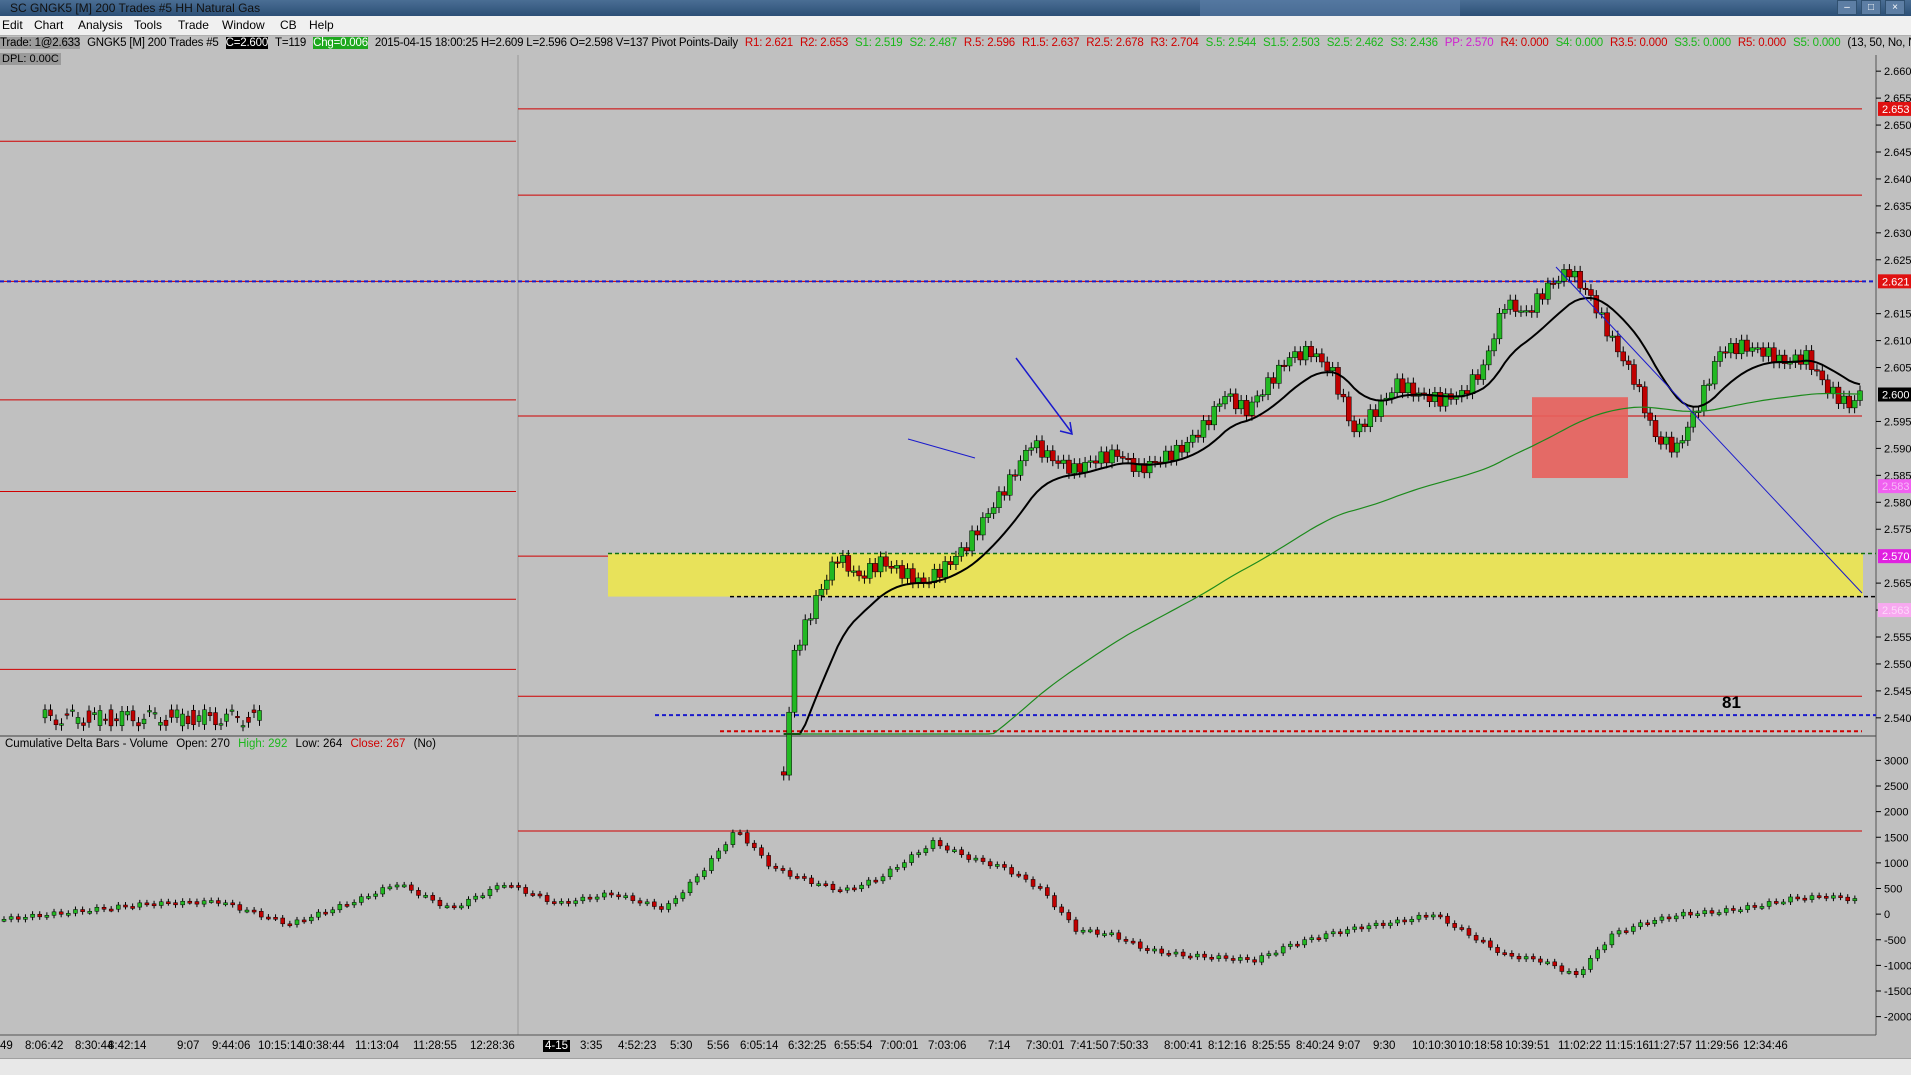 This screenshot has width=1911, height=1075. I want to click on time-tick-label: 9:30, so click(1384, 1046).